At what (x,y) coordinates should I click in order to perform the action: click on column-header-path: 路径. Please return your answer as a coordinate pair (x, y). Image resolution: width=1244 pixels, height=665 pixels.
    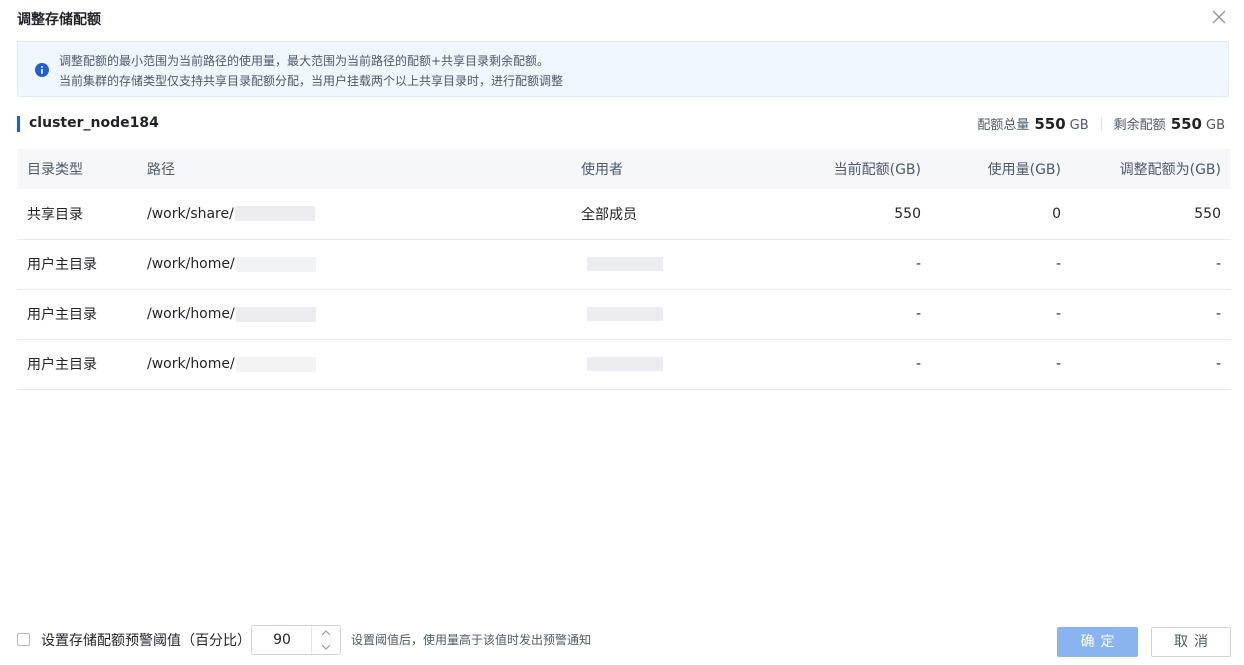
    Looking at the image, I should click on (161, 170).